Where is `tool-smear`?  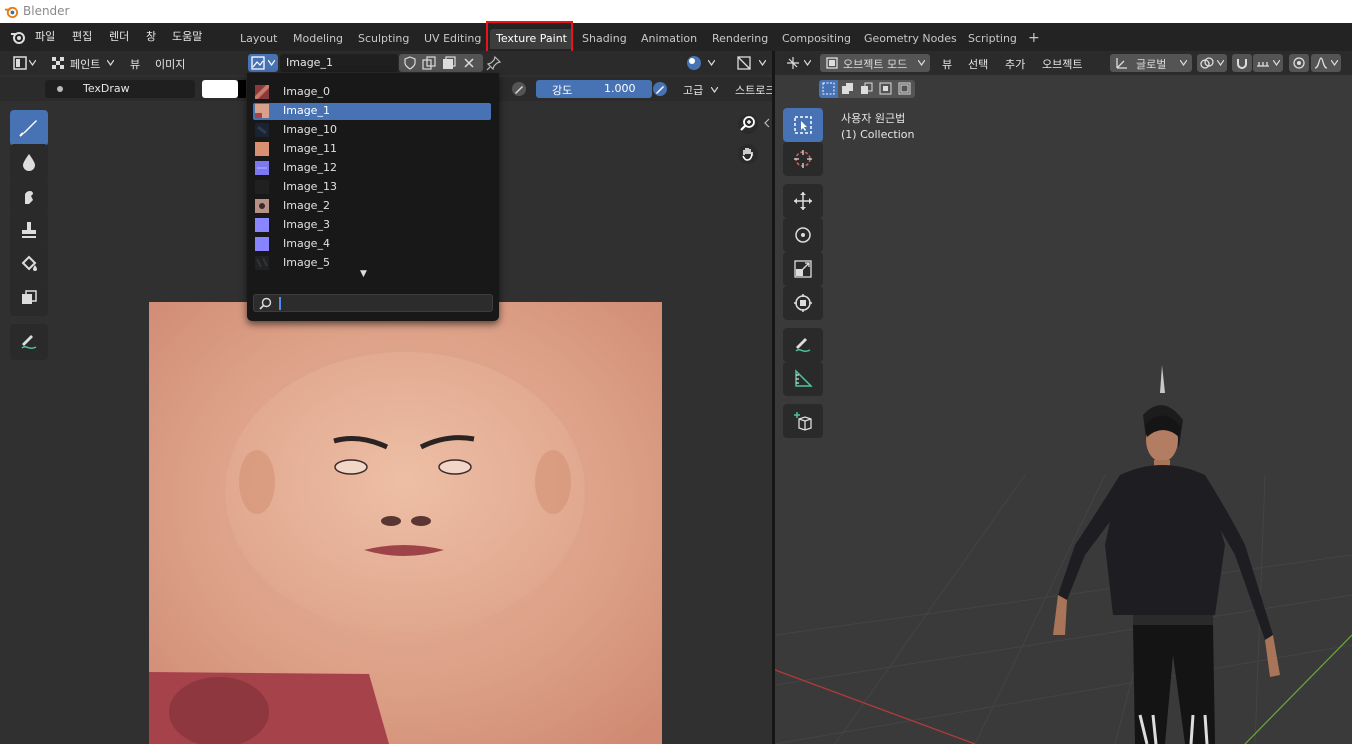 tool-smear is located at coordinates (29, 196).